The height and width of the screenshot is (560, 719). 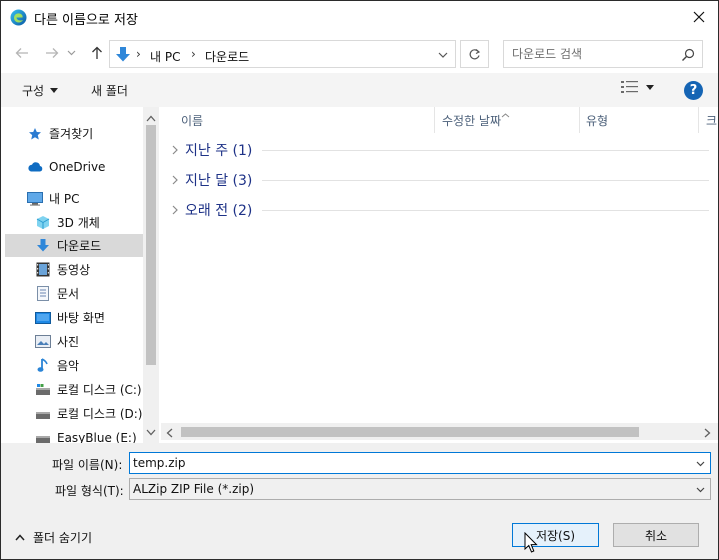 What do you see at coordinates (420, 463) in the screenshot?
I see `filename-field: temp.zip` at bounding box center [420, 463].